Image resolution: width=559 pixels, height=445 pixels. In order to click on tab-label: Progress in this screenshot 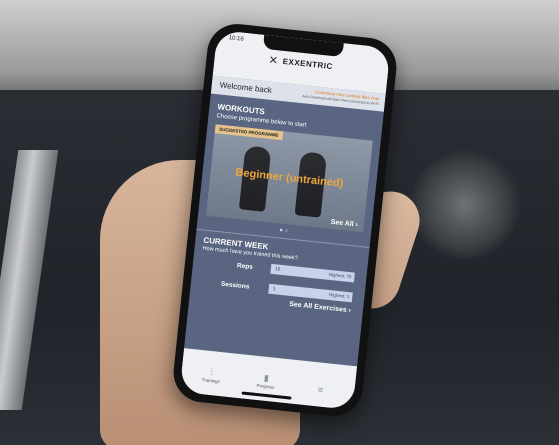, I will do `click(265, 386)`.